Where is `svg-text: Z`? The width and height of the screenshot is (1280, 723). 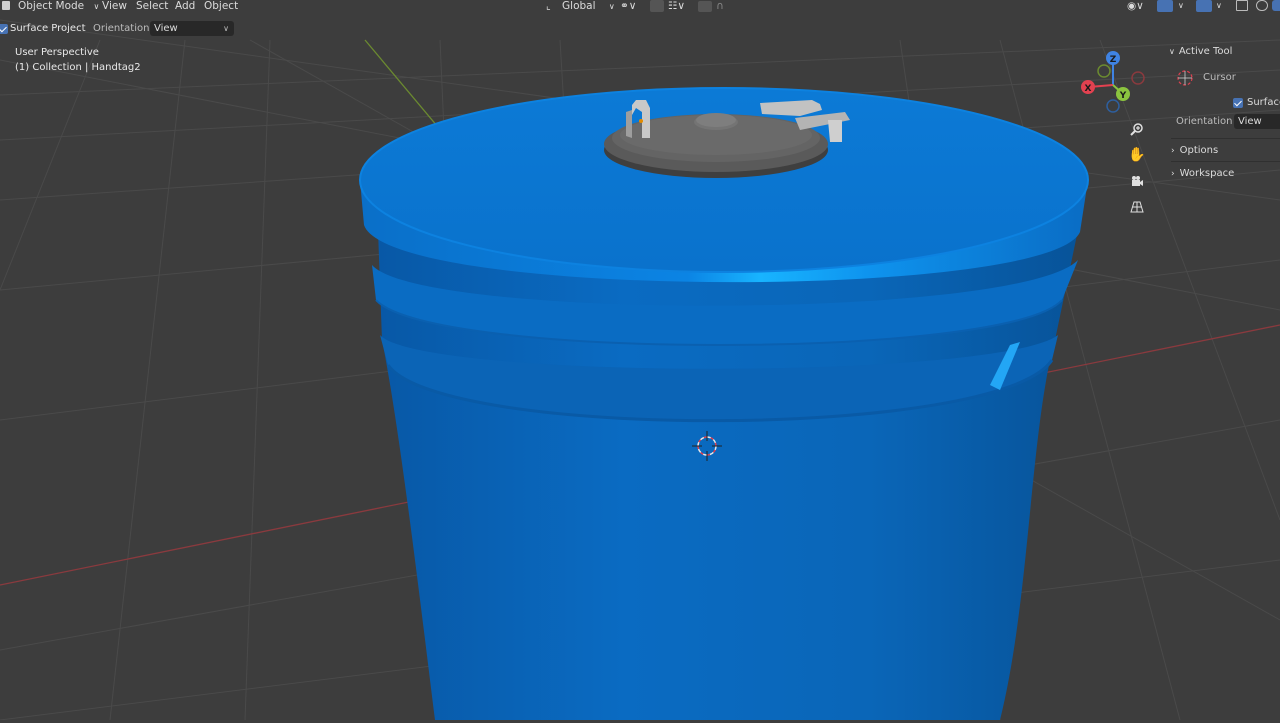
svg-text: Z is located at coordinates (1113, 60).